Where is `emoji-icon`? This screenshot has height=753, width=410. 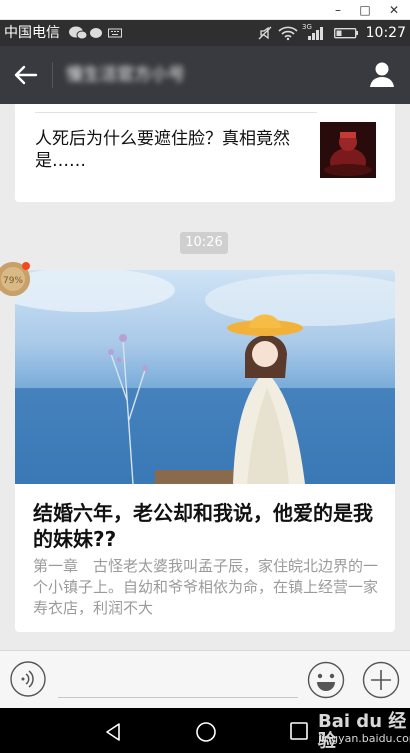
emoji-icon is located at coordinates (326, 680).